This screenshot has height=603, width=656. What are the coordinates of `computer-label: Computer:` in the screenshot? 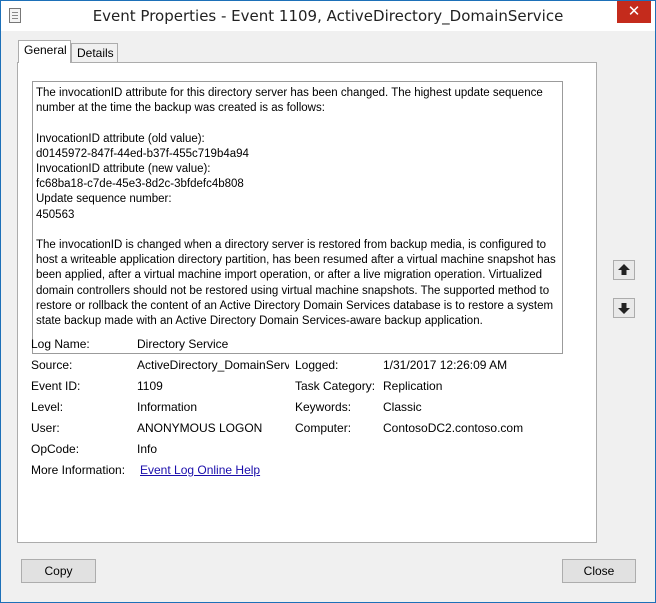 It's located at (323, 428).